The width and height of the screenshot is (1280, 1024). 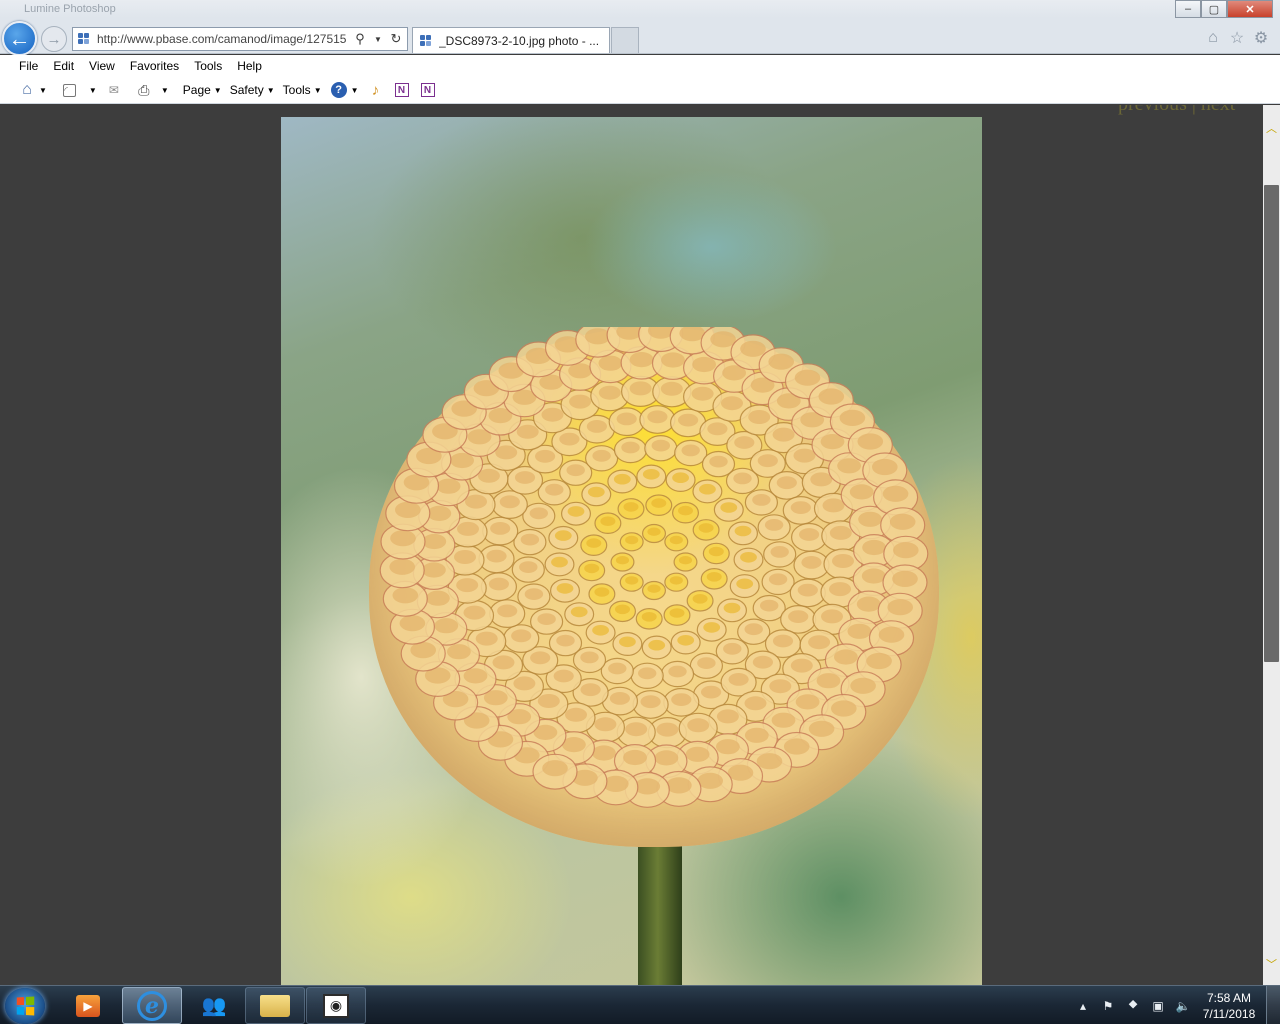 I want to click on taskbar-contacts: 👥, so click(x=214, y=1005).